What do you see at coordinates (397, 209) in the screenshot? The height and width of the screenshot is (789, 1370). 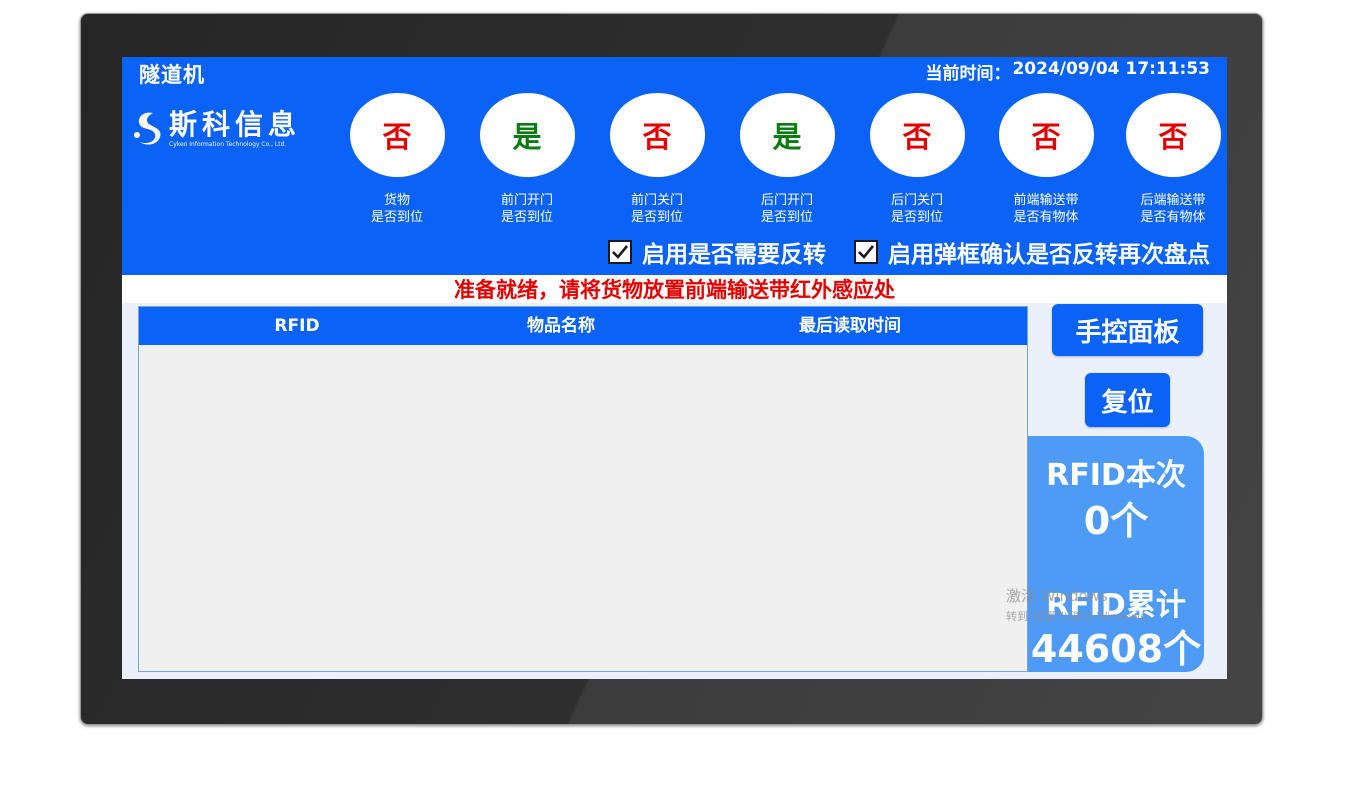 I see `indicator-label: 货物 是否到位` at bounding box center [397, 209].